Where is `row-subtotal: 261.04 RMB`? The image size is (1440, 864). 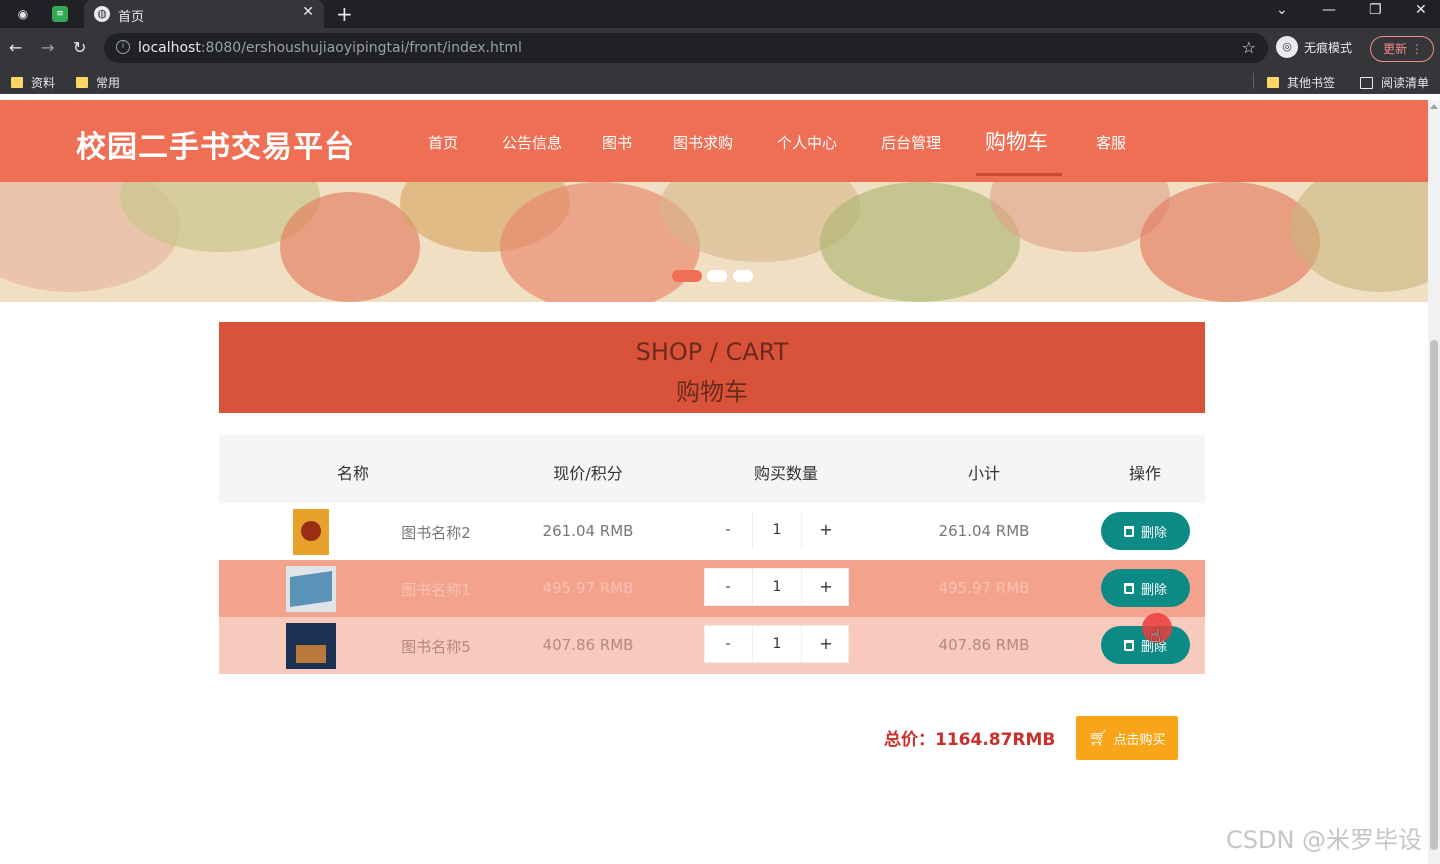 row-subtotal: 261.04 RMB is located at coordinates (984, 531).